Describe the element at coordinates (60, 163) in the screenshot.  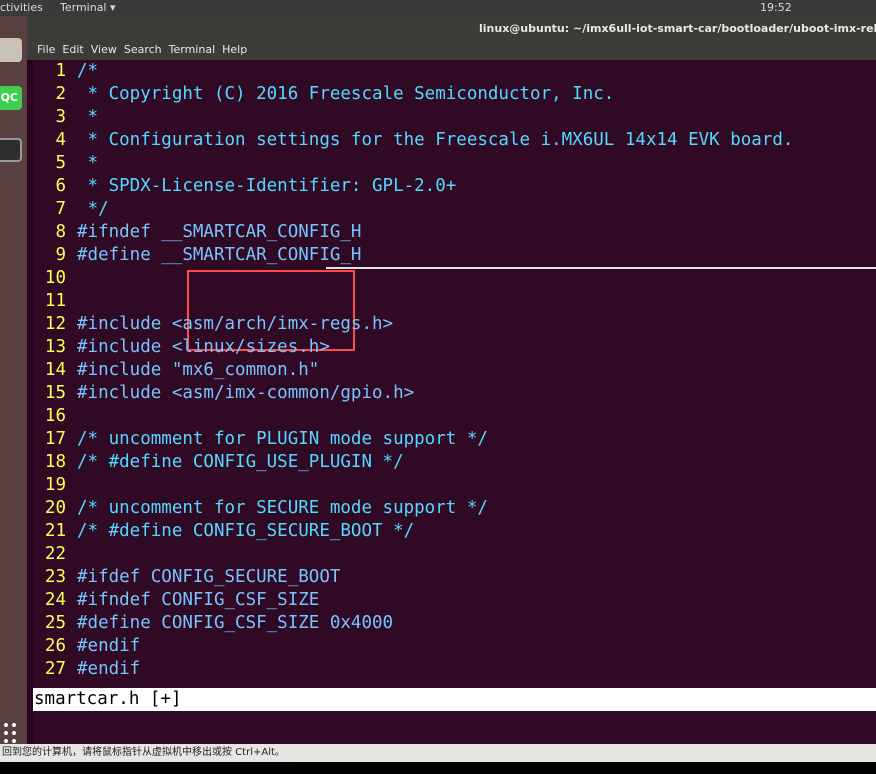
I see `line-number: 5` at that location.